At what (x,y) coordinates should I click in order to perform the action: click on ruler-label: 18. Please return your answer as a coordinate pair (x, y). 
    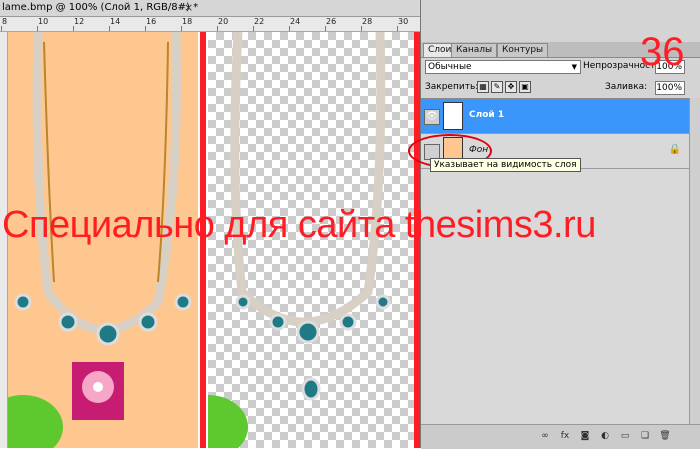
    Looking at the image, I should click on (187, 21).